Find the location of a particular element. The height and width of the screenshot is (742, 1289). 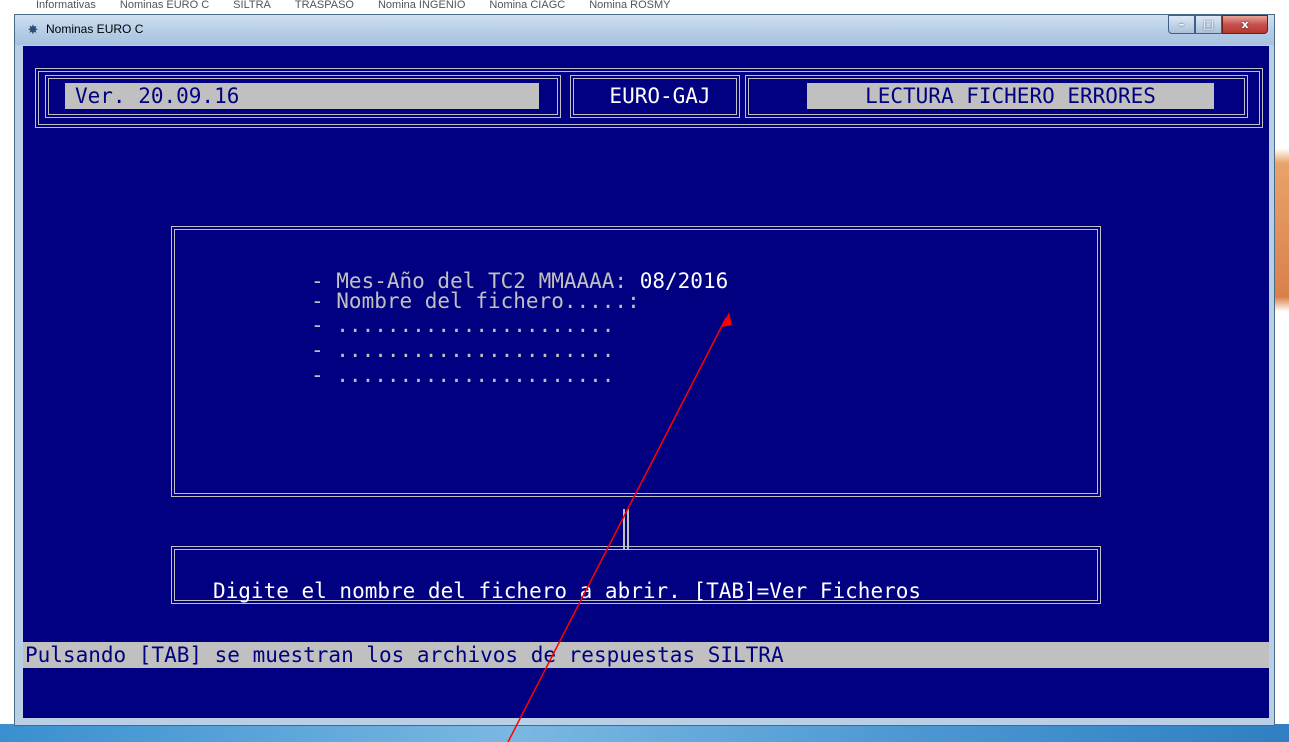

desktop-left-edge is located at coordinates (7, 371).